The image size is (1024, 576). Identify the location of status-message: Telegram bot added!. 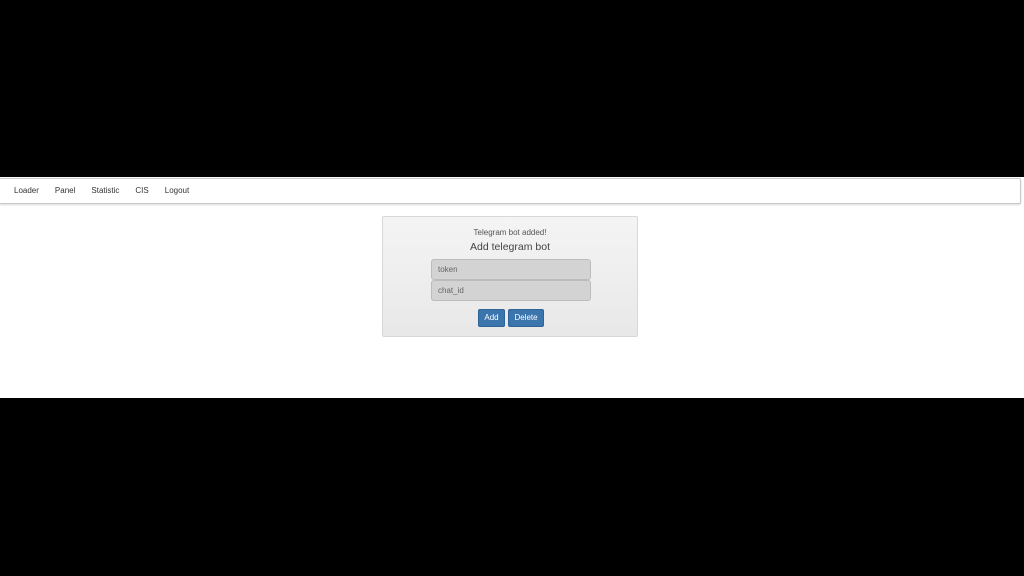
(510, 232).